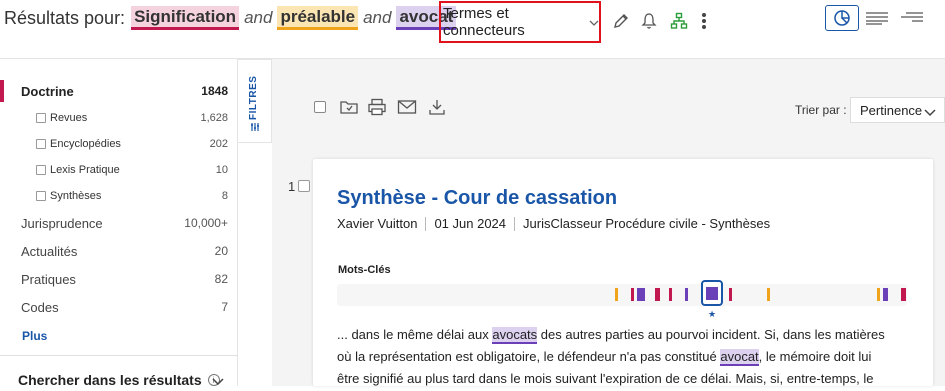 Image resolution: width=945 pixels, height=391 pixels. What do you see at coordinates (69, 118) in the screenshot?
I see `facet-label: Revues` at bounding box center [69, 118].